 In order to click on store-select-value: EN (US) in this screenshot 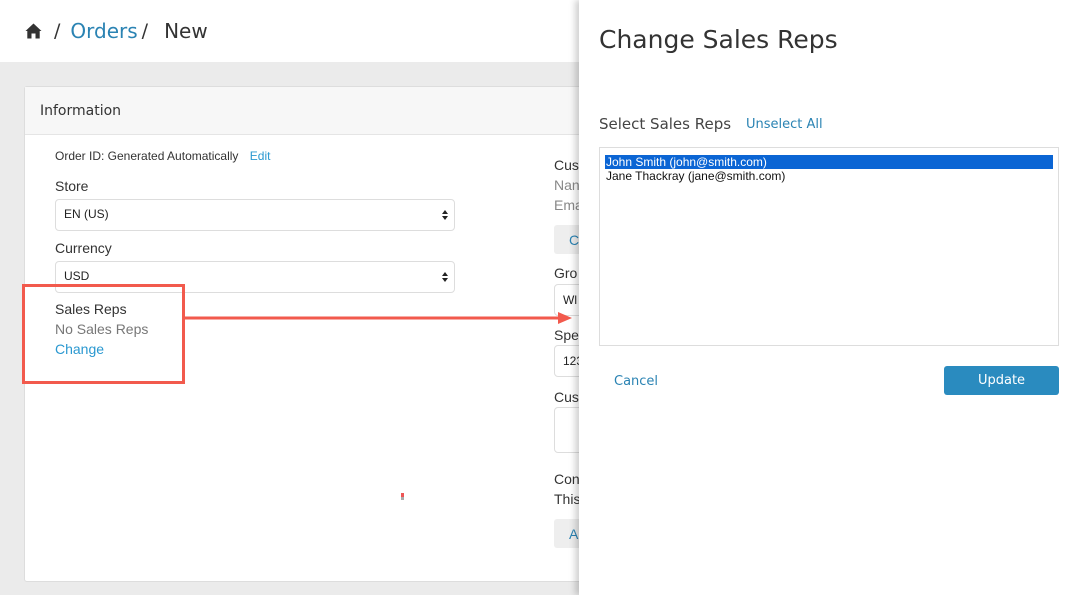, I will do `click(86, 214)`.